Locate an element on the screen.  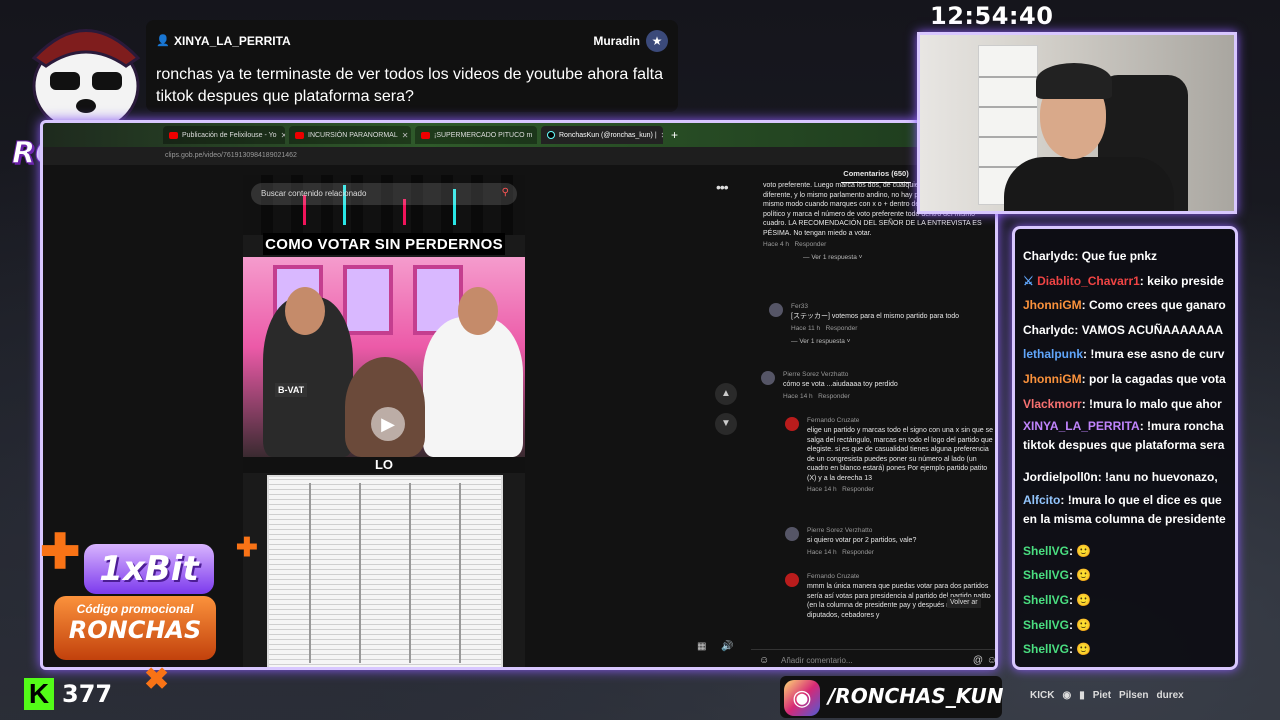
instagram-banner: ◉ /RONCHAS_KUN is located at coordinates (892, 697).